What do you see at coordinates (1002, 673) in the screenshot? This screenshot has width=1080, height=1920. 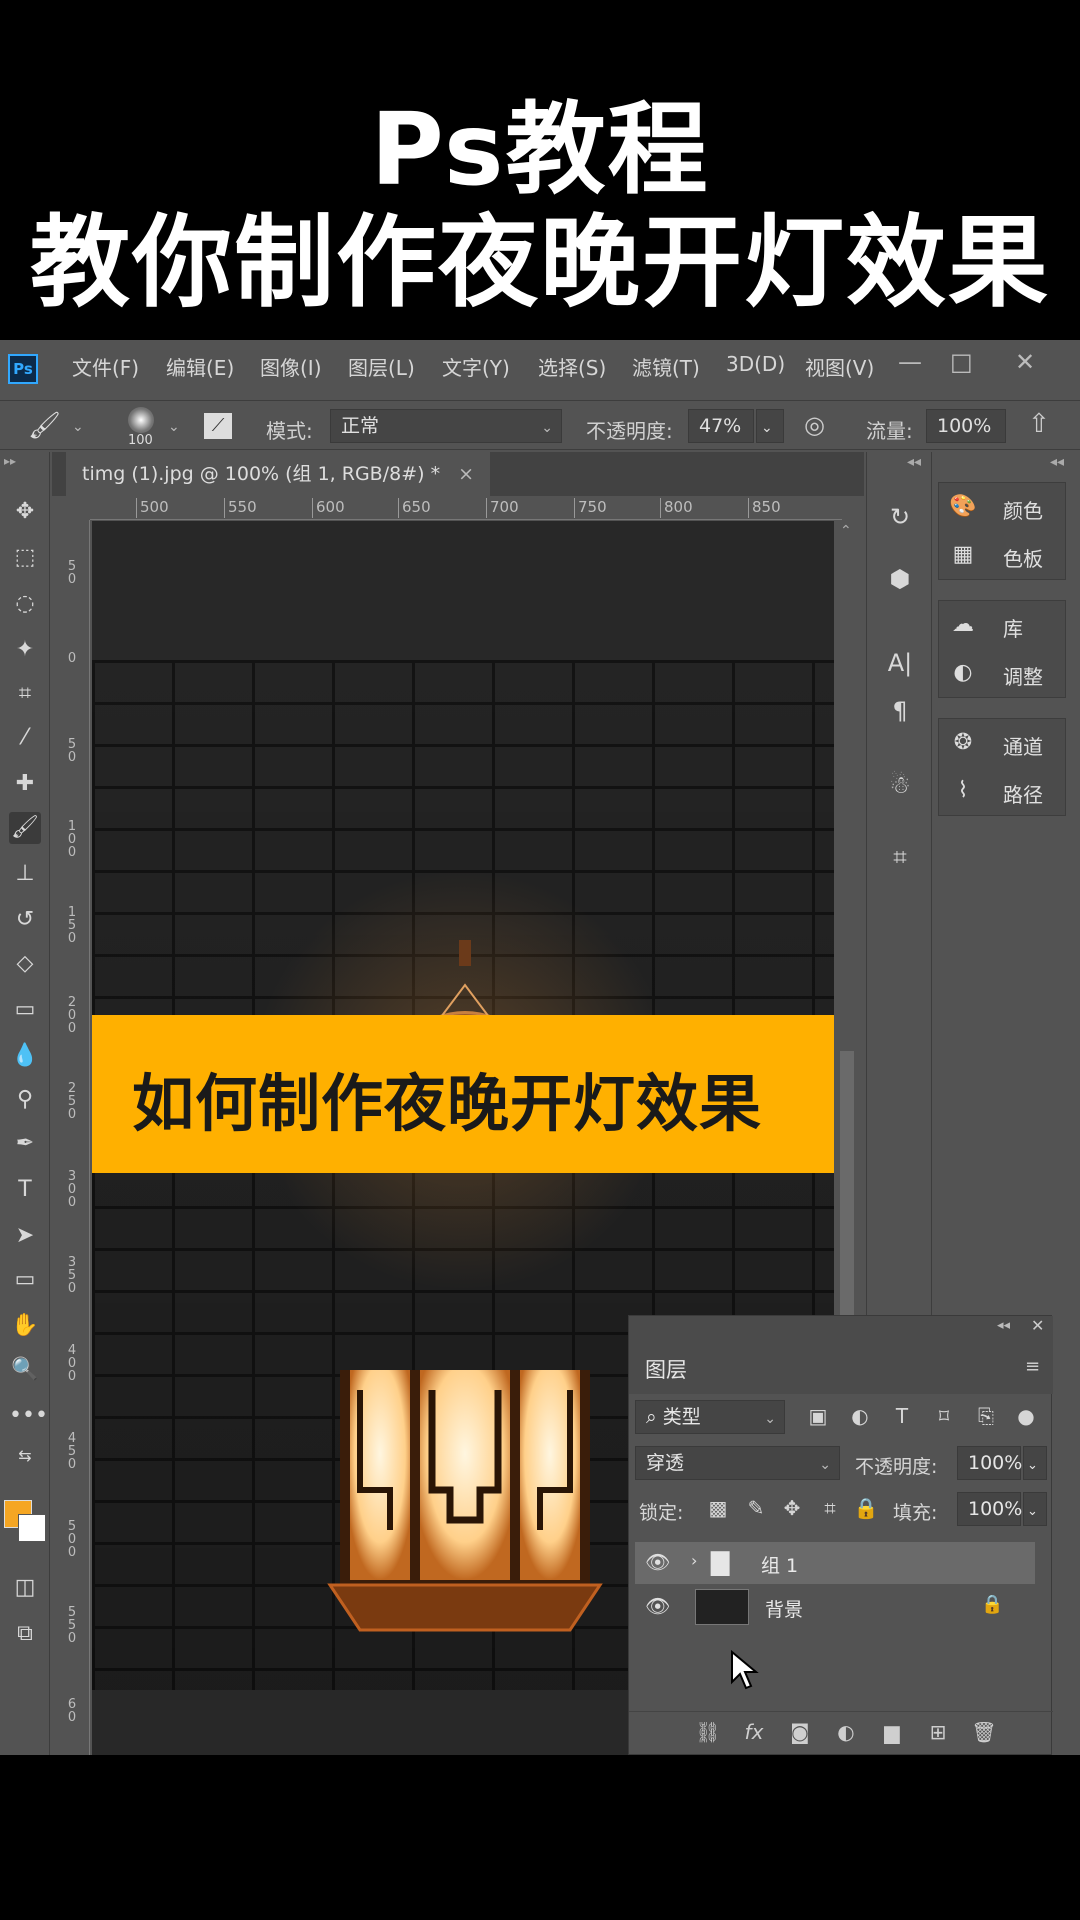 I see `panel-adjustments: ◐ 调整` at bounding box center [1002, 673].